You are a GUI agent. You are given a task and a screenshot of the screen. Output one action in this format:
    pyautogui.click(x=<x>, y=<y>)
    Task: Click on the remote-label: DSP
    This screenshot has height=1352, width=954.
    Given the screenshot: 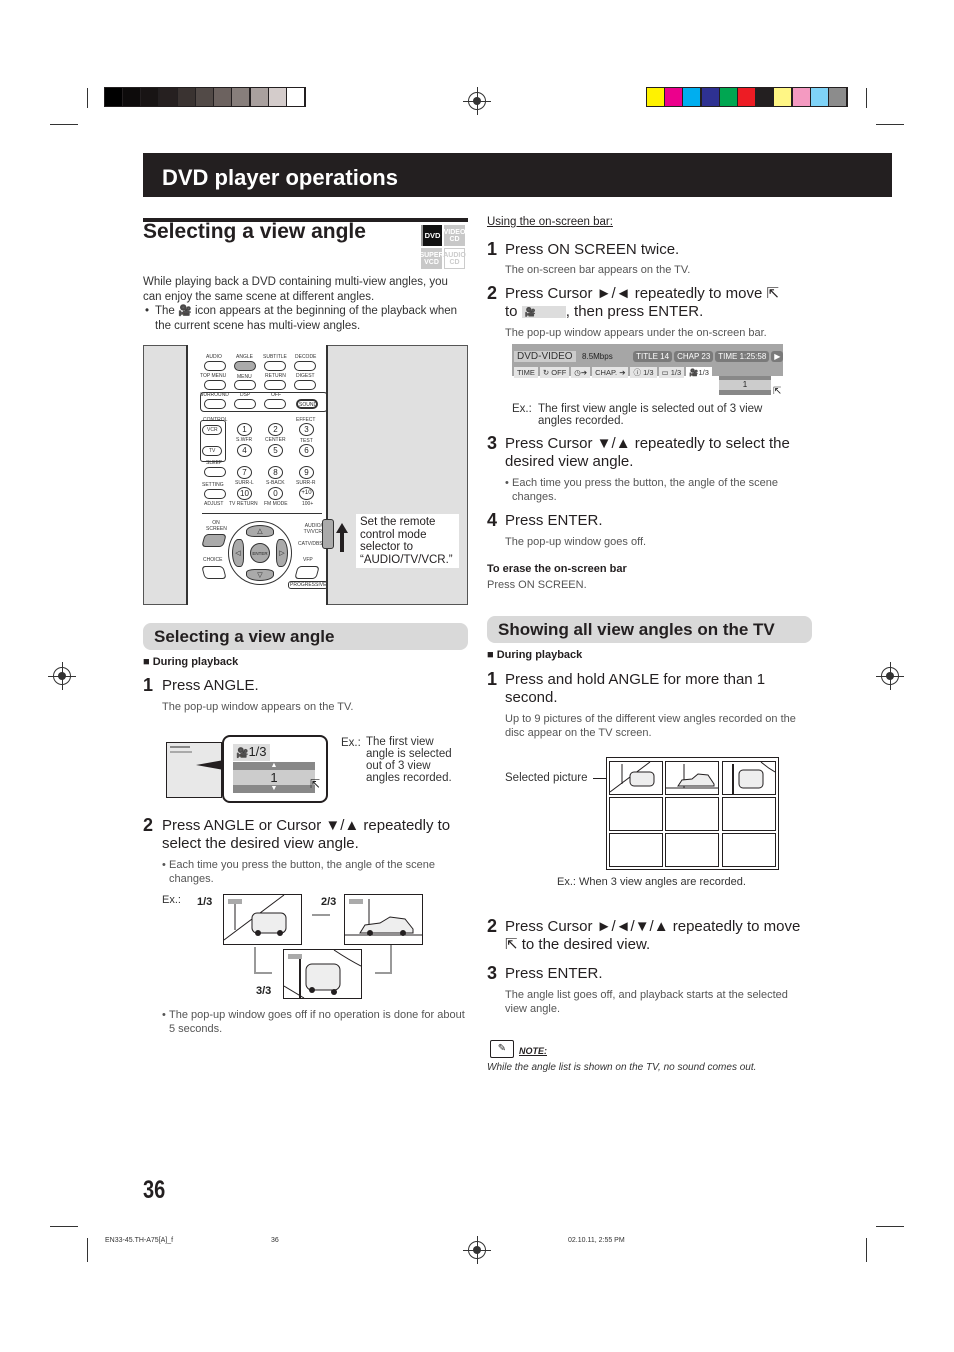 What is the action you would take?
    pyautogui.click(x=245, y=395)
    